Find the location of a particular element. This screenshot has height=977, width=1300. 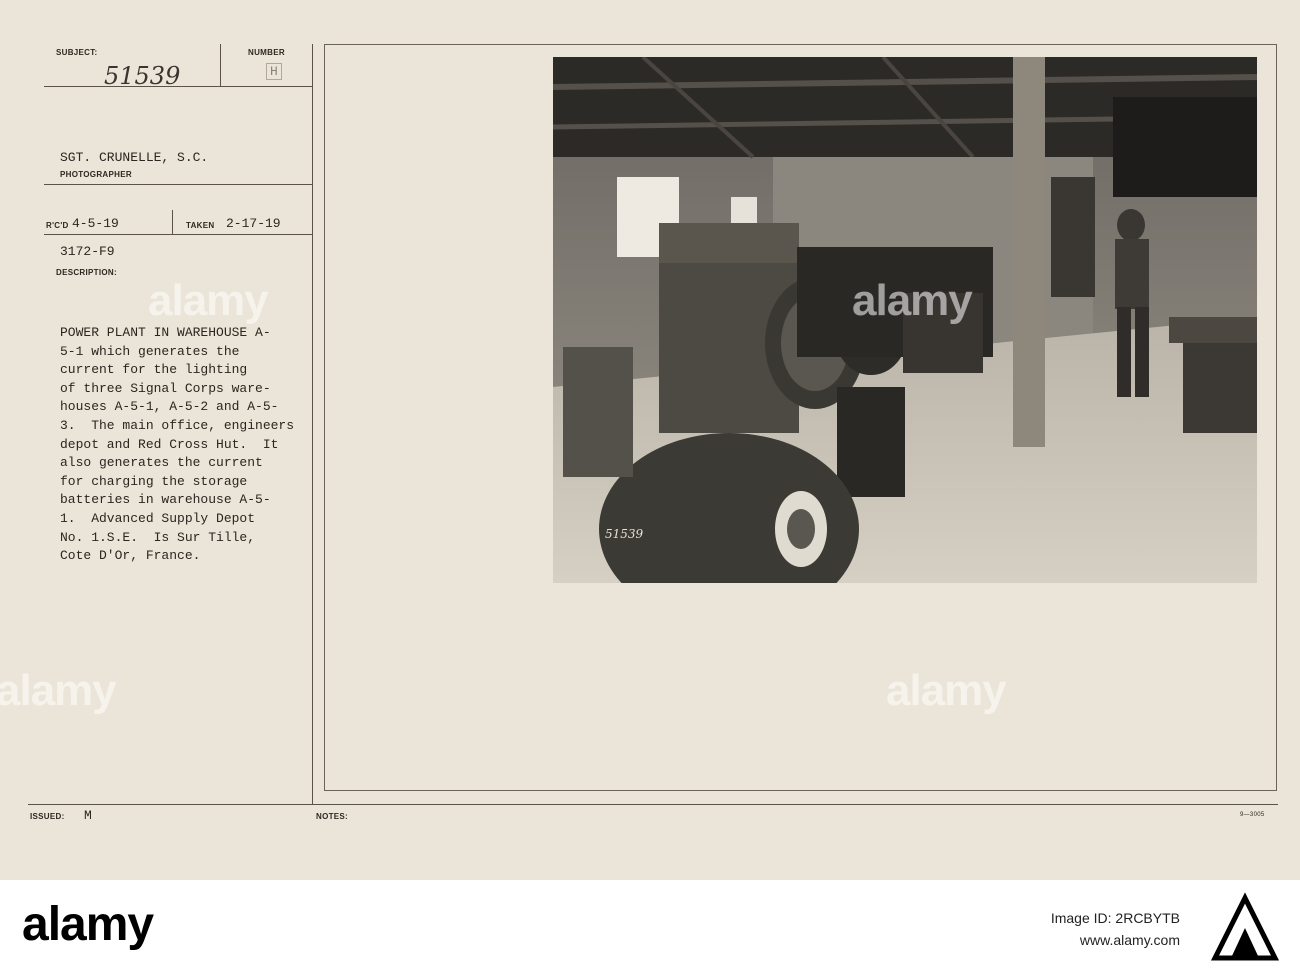

footer-bar is located at coordinates (650, 928).